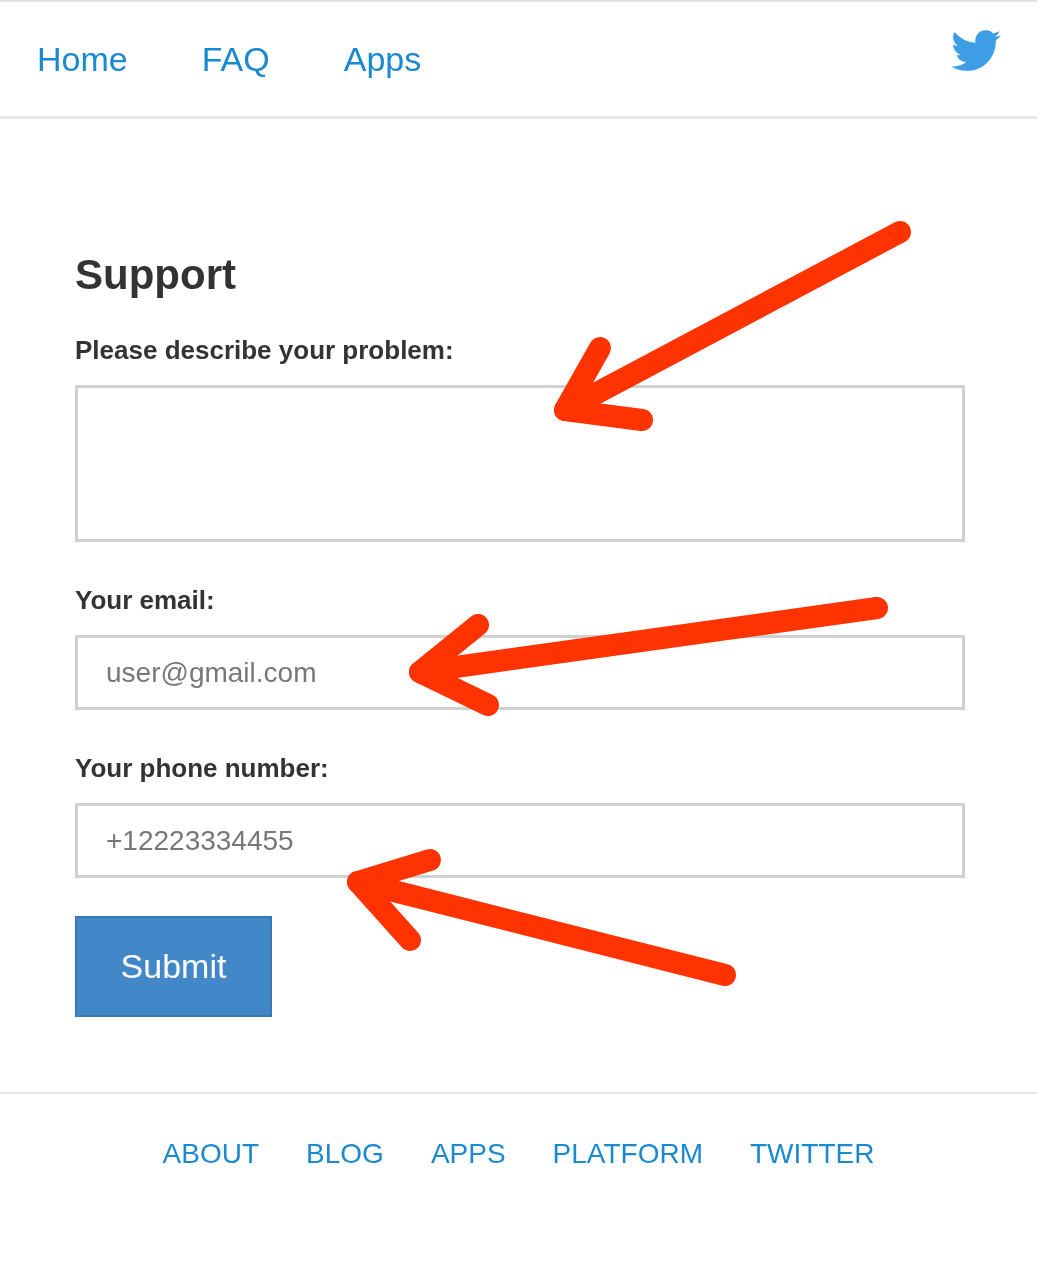 This screenshot has width=1037, height=1280. Describe the element at coordinates (202, 768) in the screenshot. I see `field-label: Your phone number:` at that location.